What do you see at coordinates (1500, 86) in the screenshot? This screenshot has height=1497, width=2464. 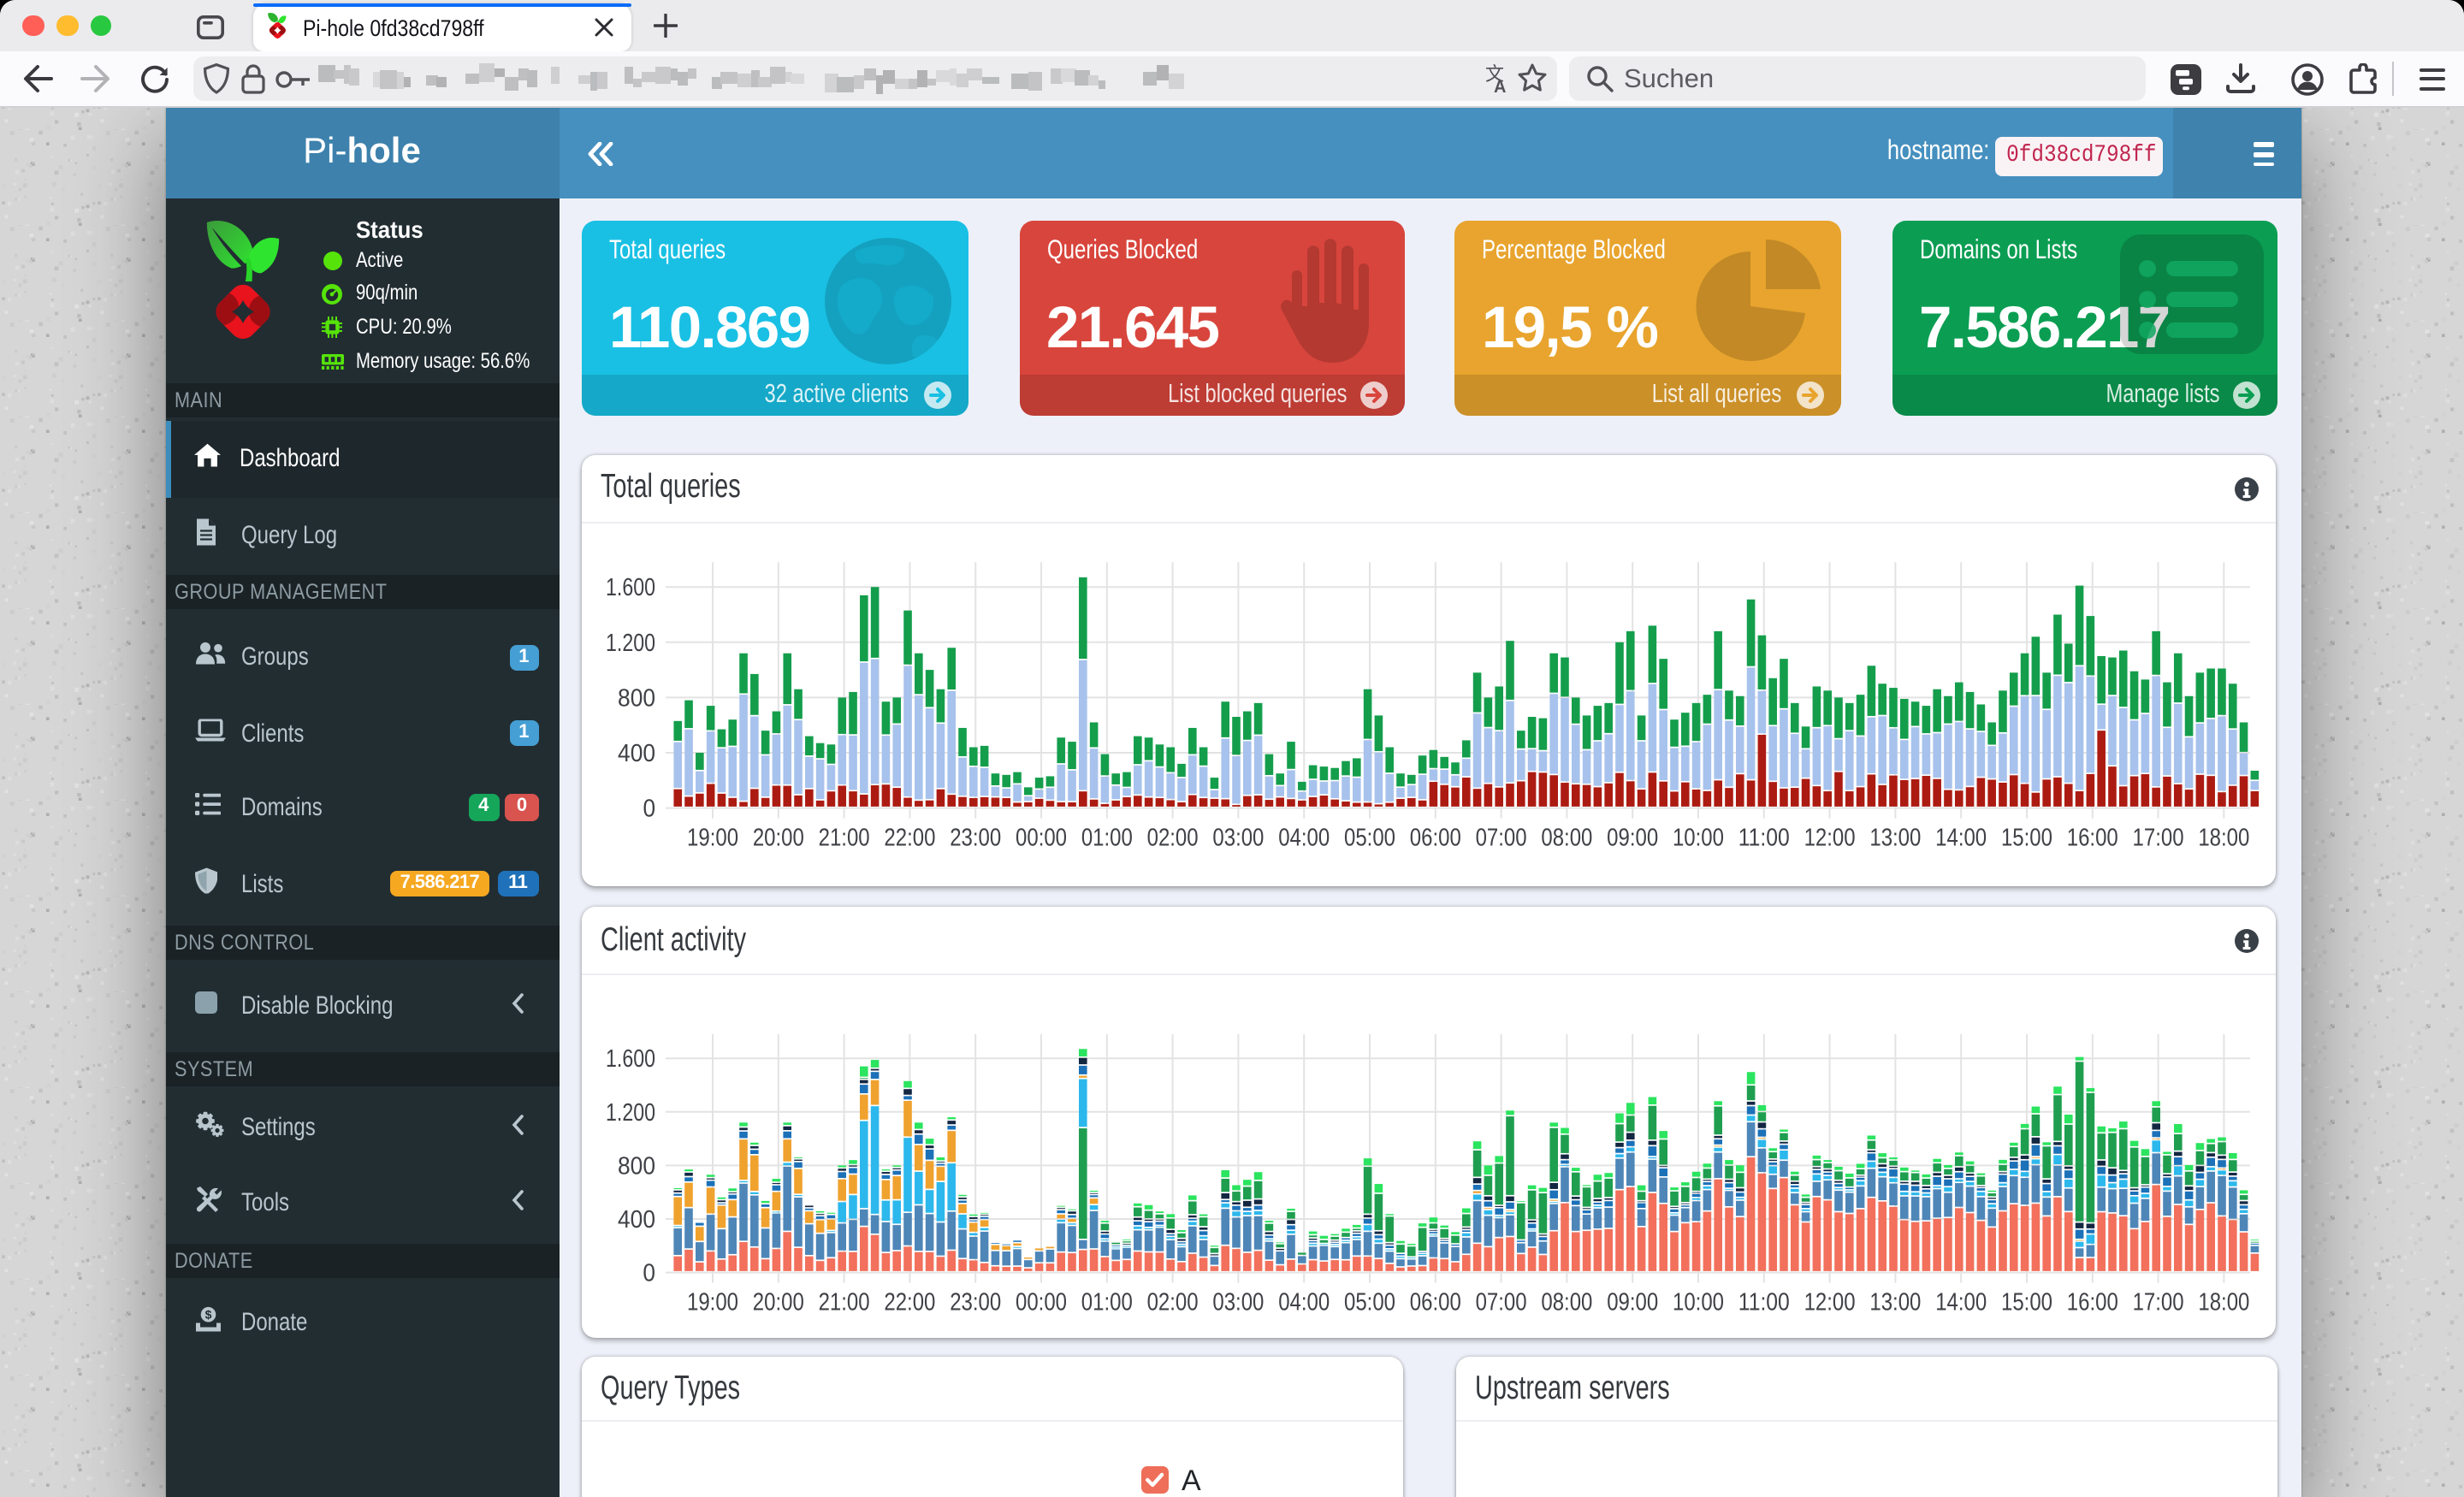 I see `svg-text: A` at bounding box center [1500, 86].